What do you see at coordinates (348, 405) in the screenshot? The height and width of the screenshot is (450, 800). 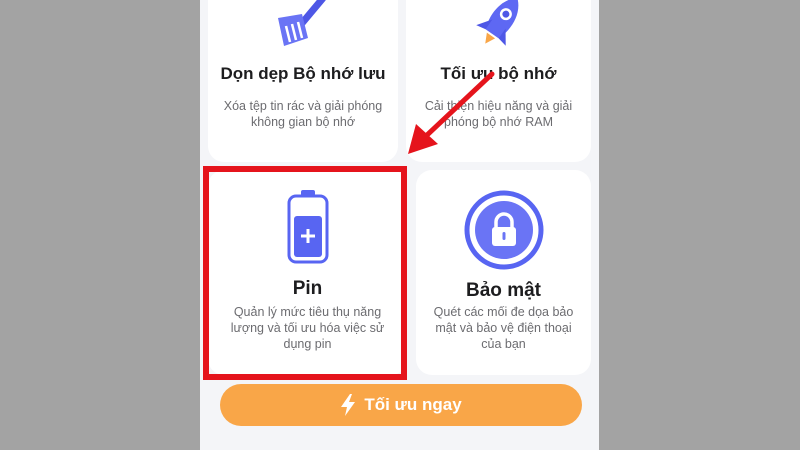 I see `lightning-icon` at bounding box center [348, 405].